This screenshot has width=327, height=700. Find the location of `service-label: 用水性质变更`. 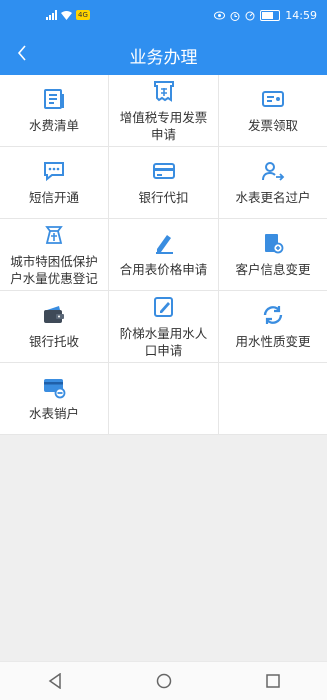

service-label: 用水性质变更 is located at coordinates (273, 341).